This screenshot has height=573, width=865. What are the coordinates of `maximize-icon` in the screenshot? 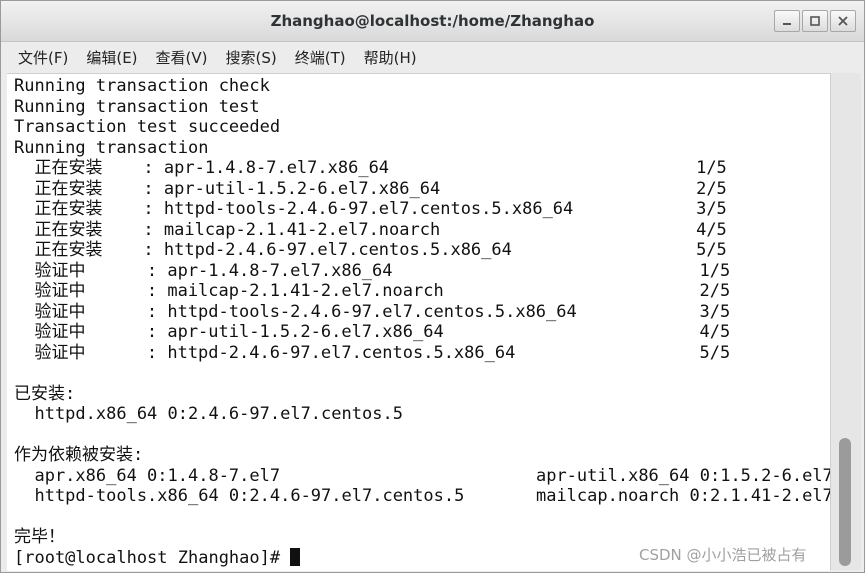 It's located at (815, 21).